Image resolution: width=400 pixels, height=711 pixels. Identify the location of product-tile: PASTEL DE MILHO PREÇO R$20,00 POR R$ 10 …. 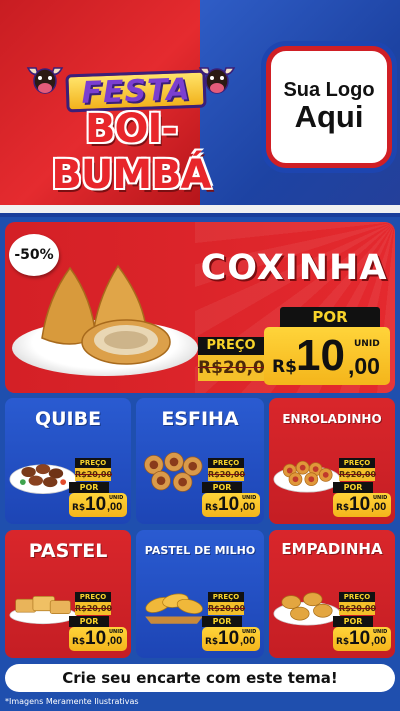
(200, 594).